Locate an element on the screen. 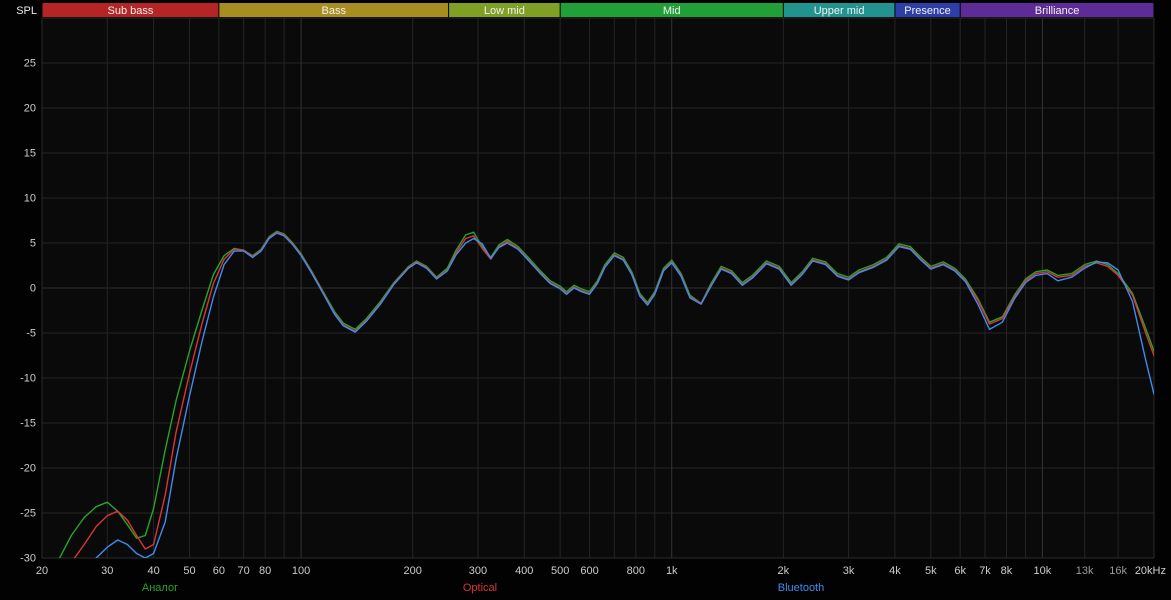 Image resolution: width=1171 pixels, height=600 pixels. x-tick-label: 4k is located at coordinates (895, 571).